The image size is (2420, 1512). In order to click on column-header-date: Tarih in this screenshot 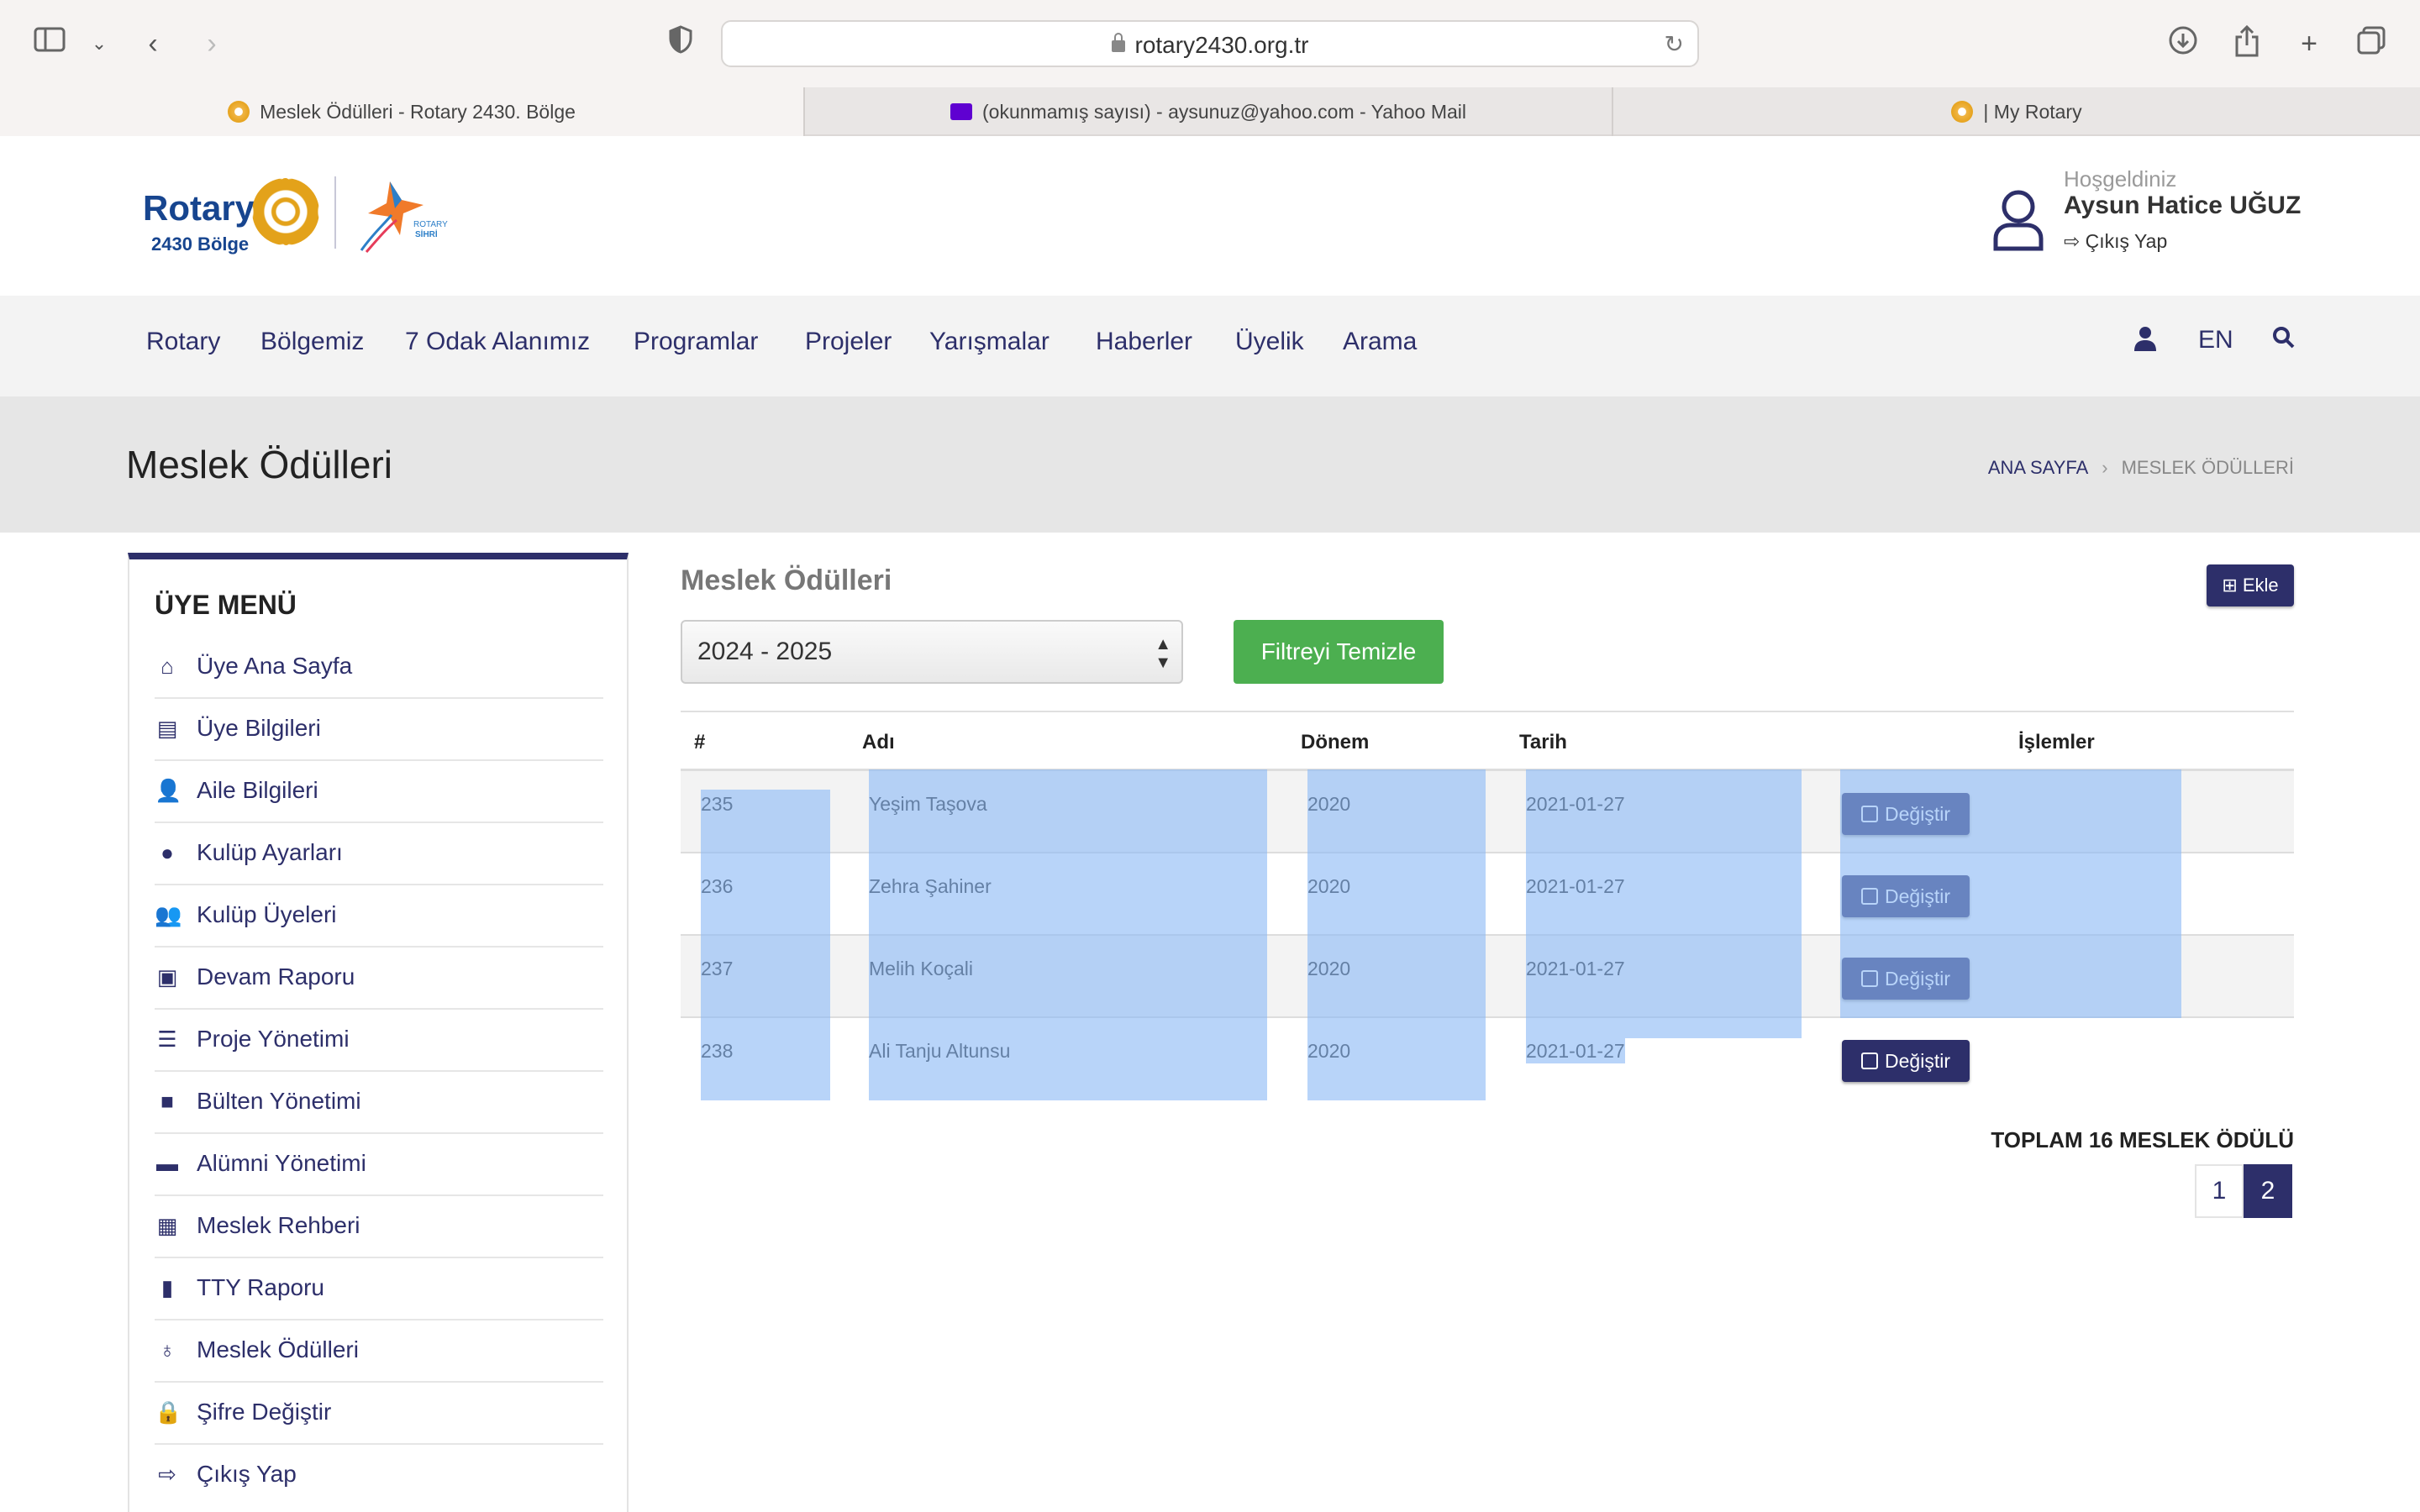, I will do `click(1543, 742)`.